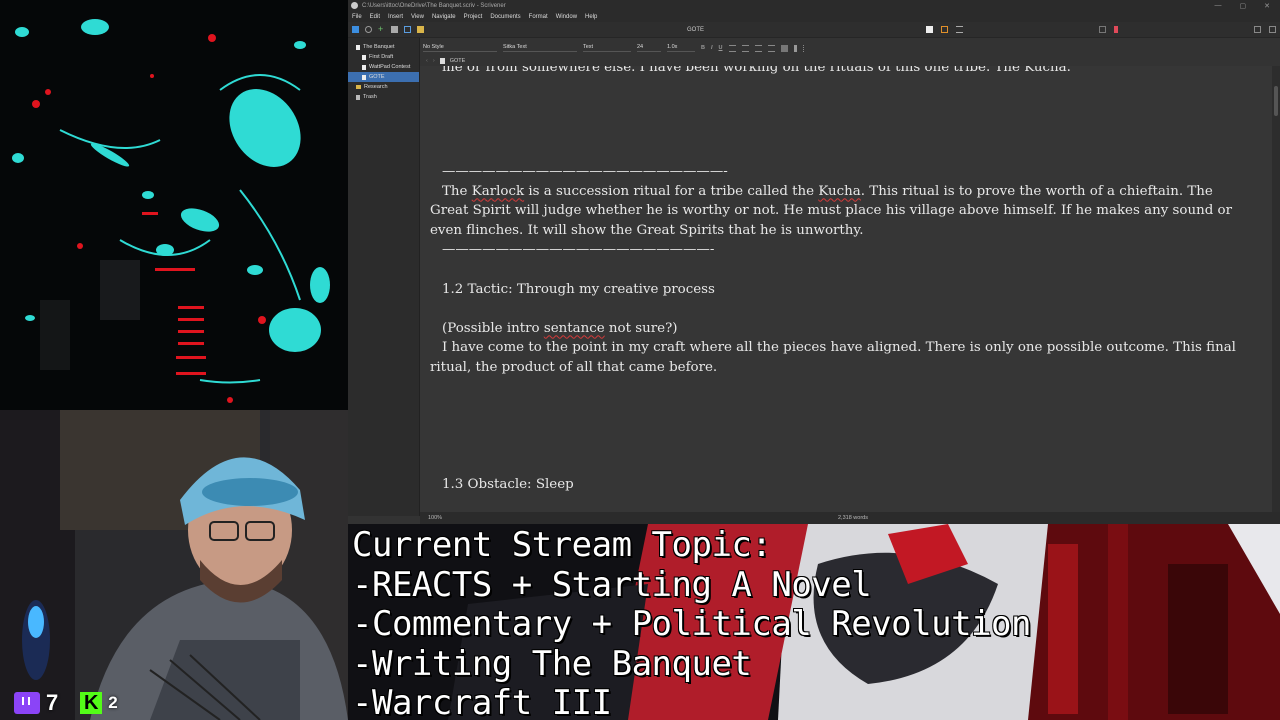  Describe the element at coordinates (944, 29) in the screenshot. I see `corkboard-view-icon` at that location.